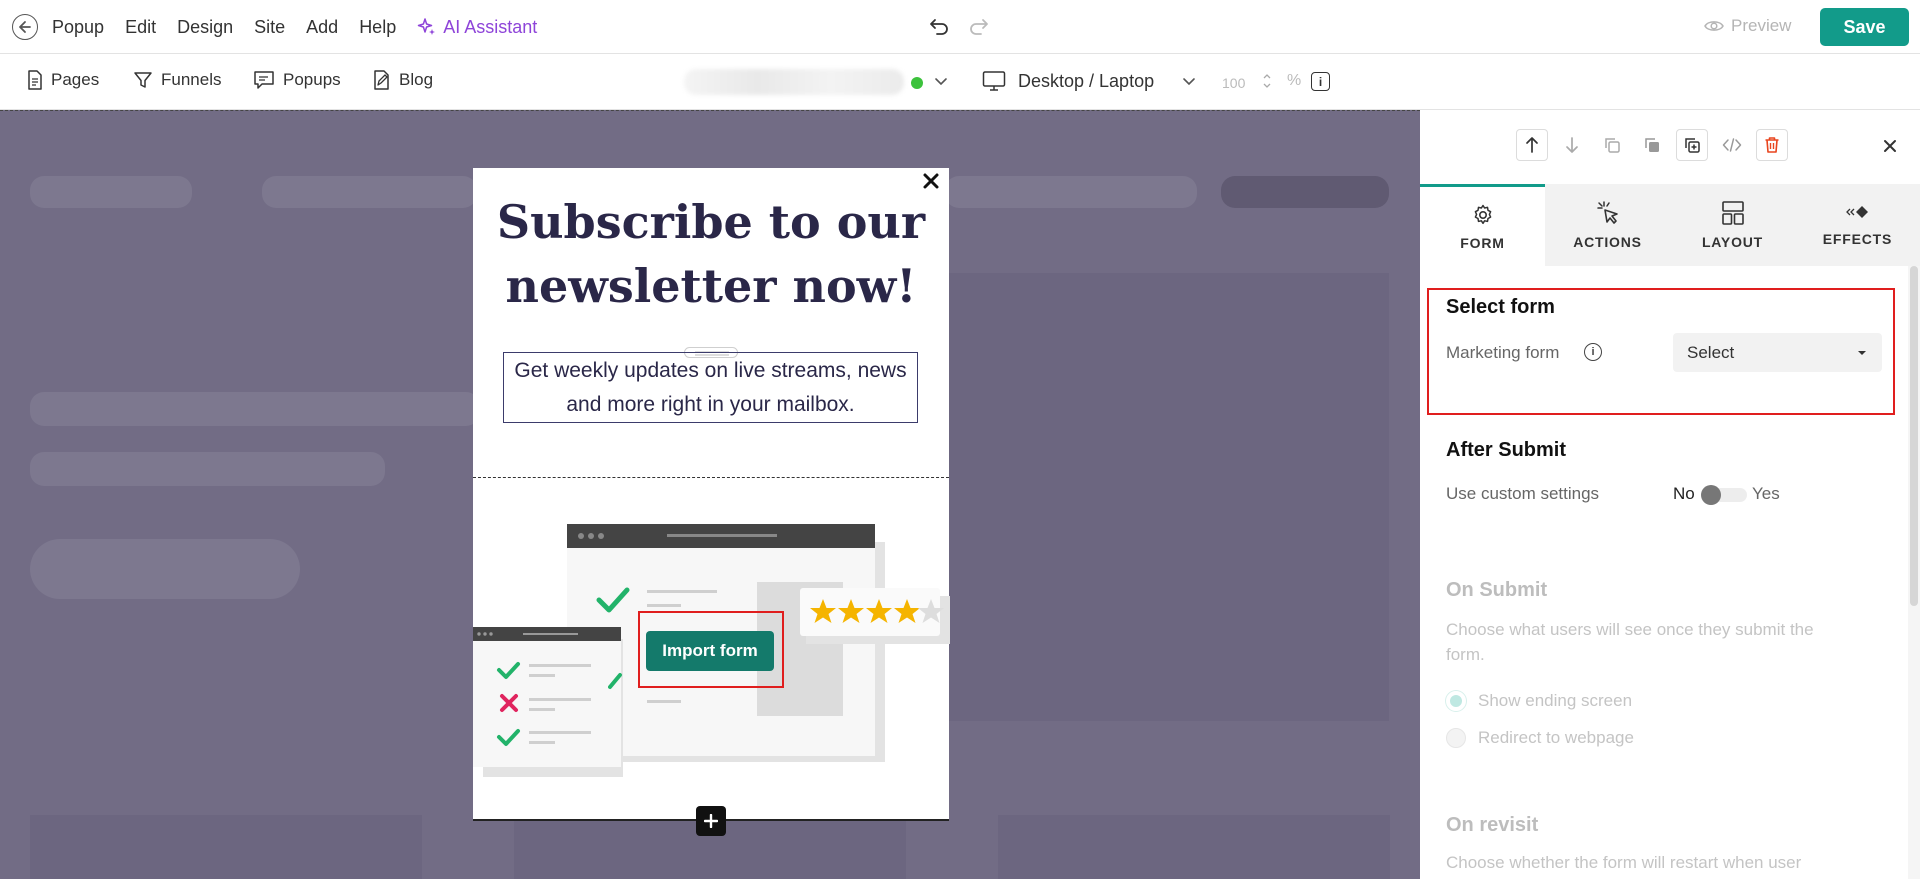 This screenshot has width=1920, height=879. I want to click on page-icon, so click(35, 80).